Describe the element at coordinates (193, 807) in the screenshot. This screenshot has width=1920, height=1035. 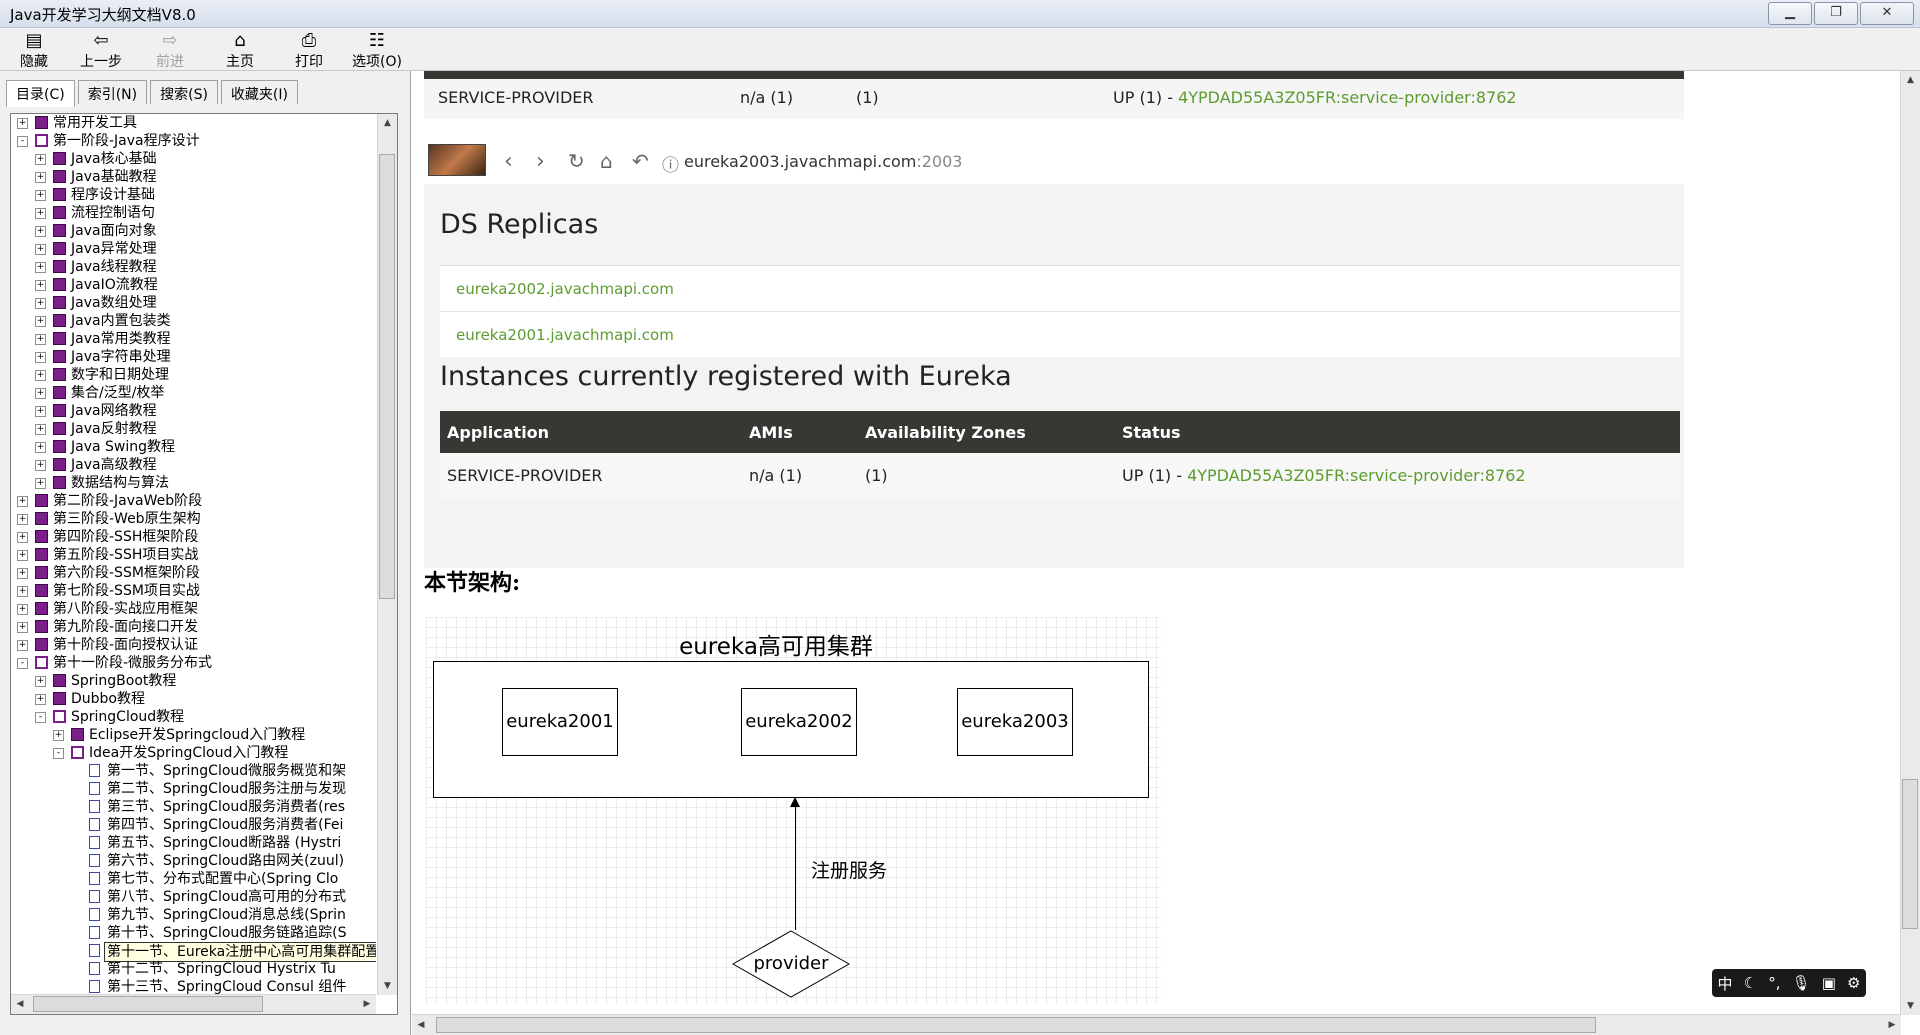
I see `tree-item: 第三节、SpringCloud服务消费者(res` at that location.